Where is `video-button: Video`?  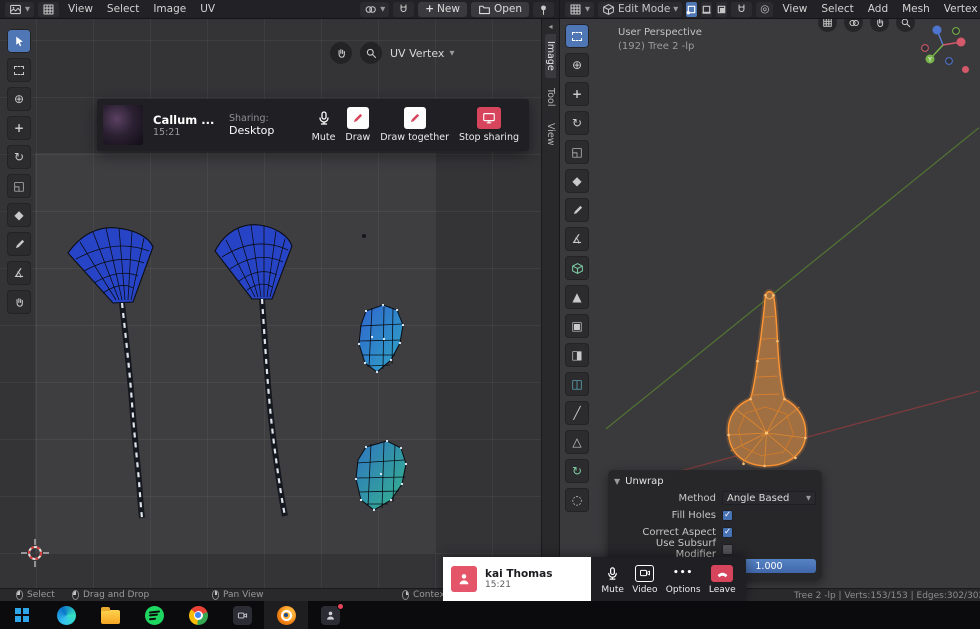 video-button: Video is located at coordinates (644, 579).